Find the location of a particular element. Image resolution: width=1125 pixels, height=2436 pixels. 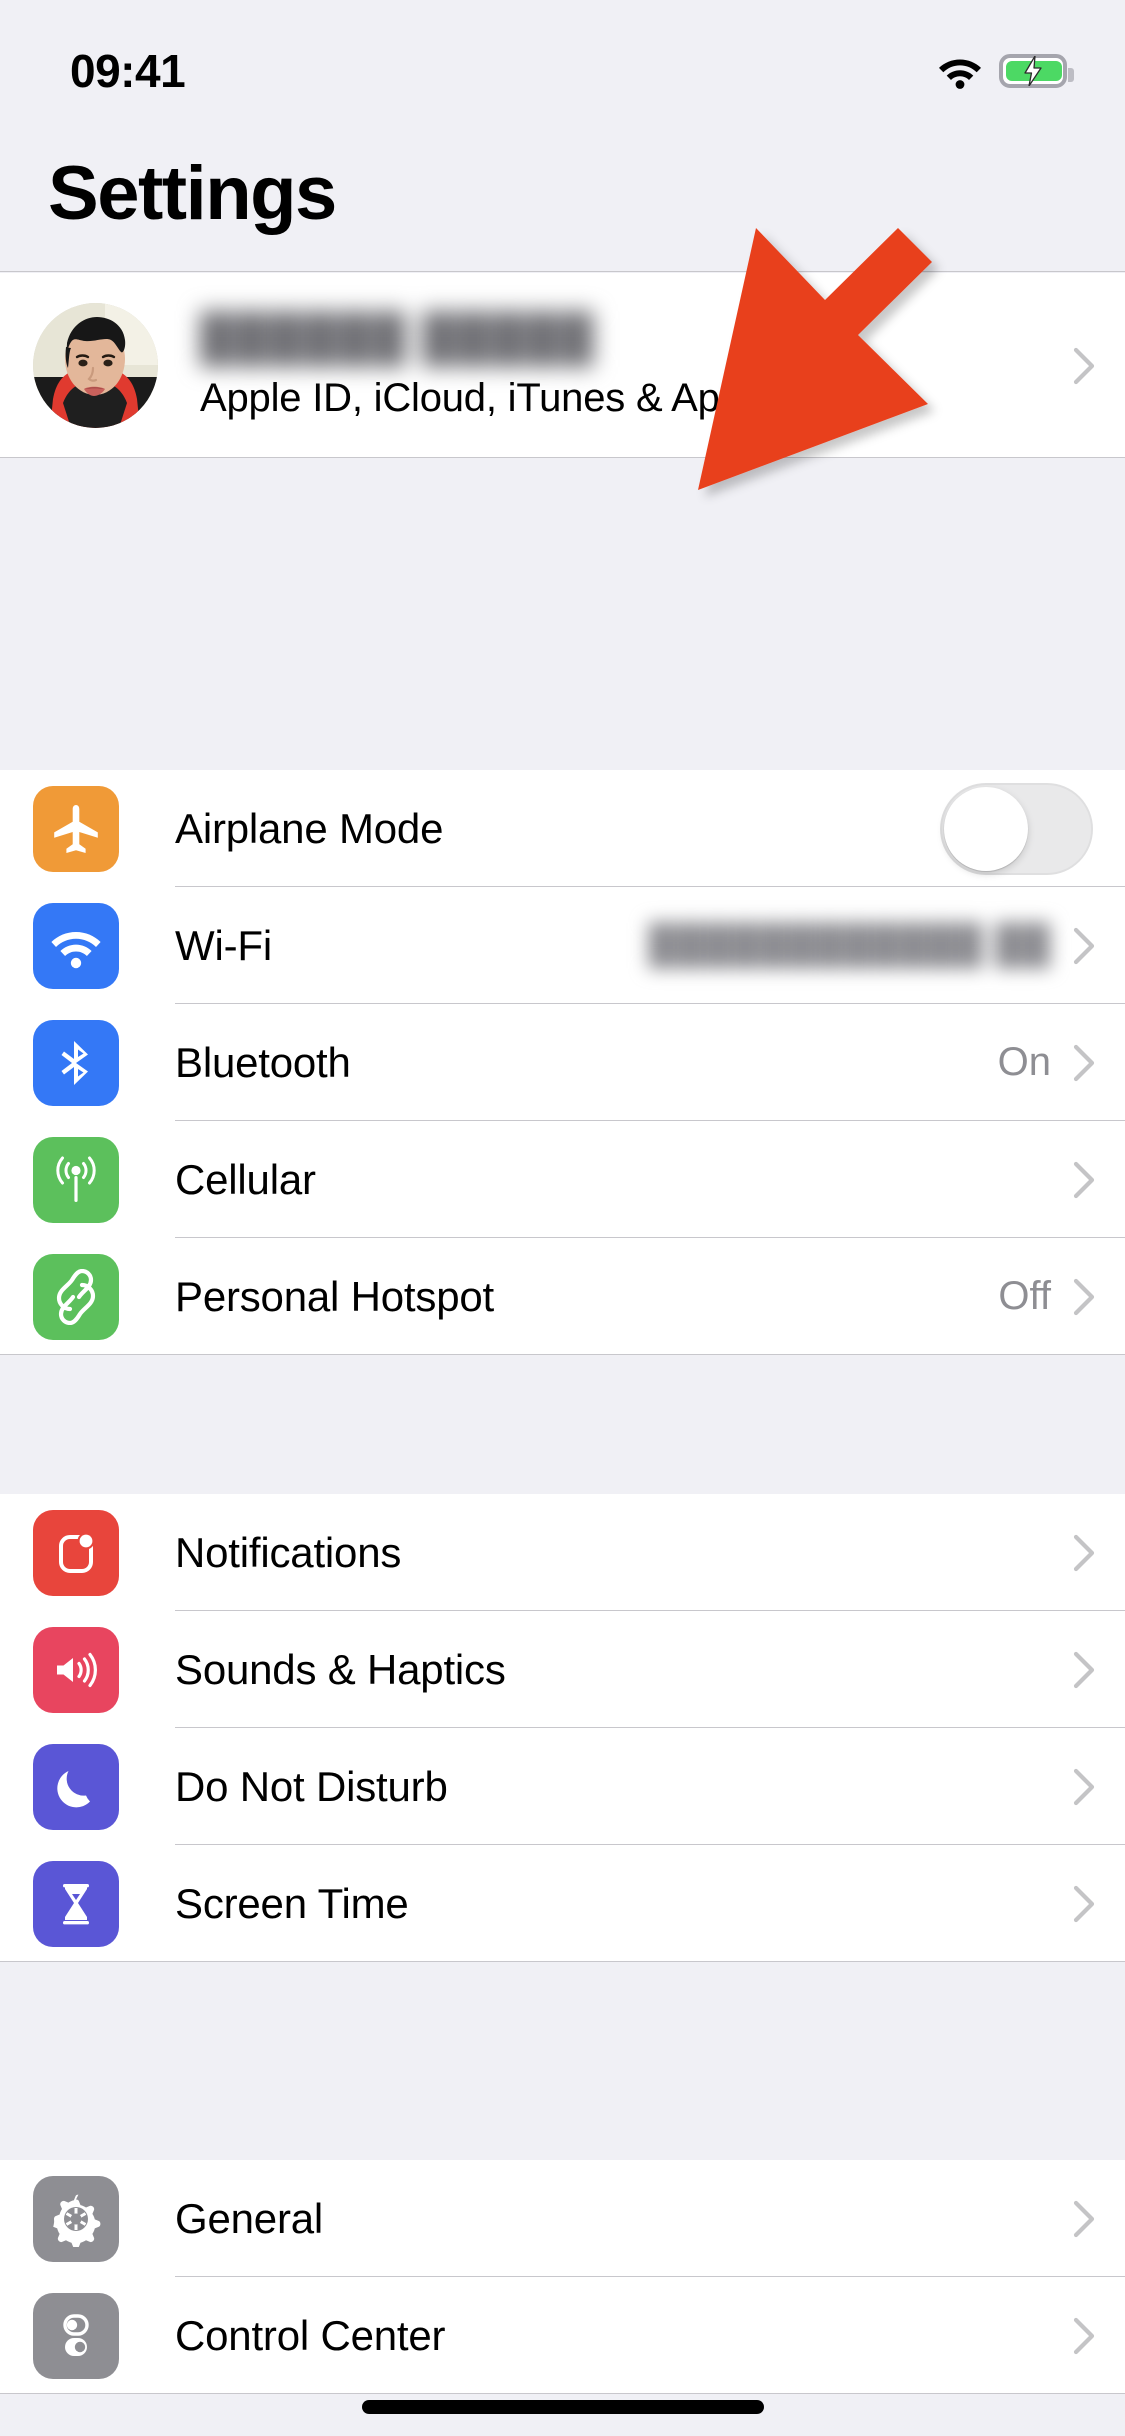

hotspot-link-icon is located at coordinates (76, 1296).